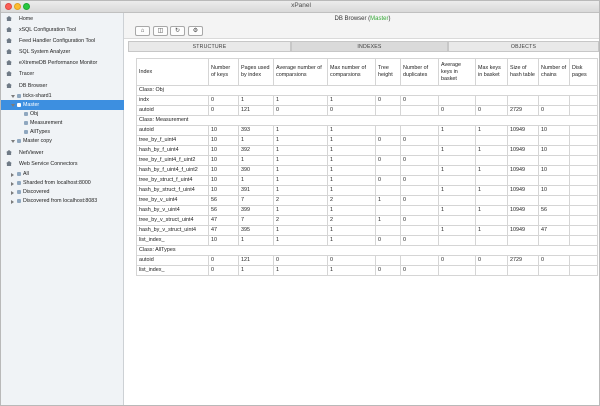 The height and width of the screenshot is (406, 600). Describe the element at coordinates (62, 74) in the screenshot. I see `sidebar-item-tracer: Tracer` at that location.